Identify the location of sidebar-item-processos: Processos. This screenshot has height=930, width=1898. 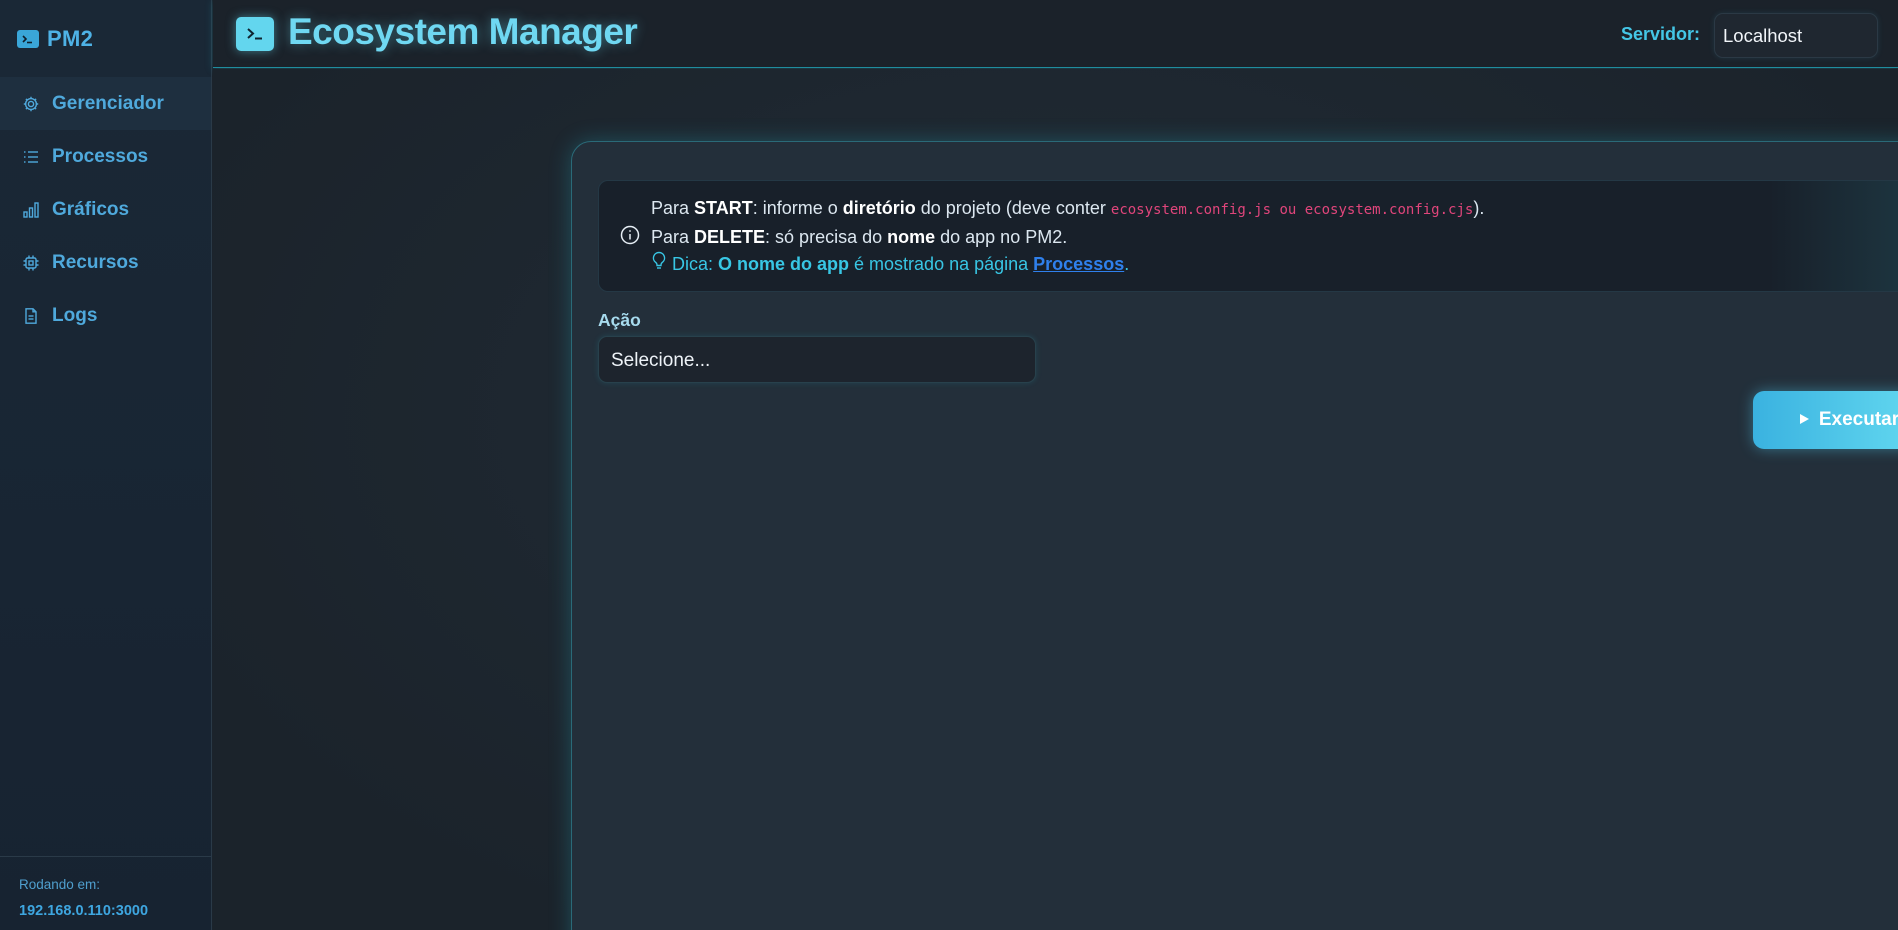
(105, 156).